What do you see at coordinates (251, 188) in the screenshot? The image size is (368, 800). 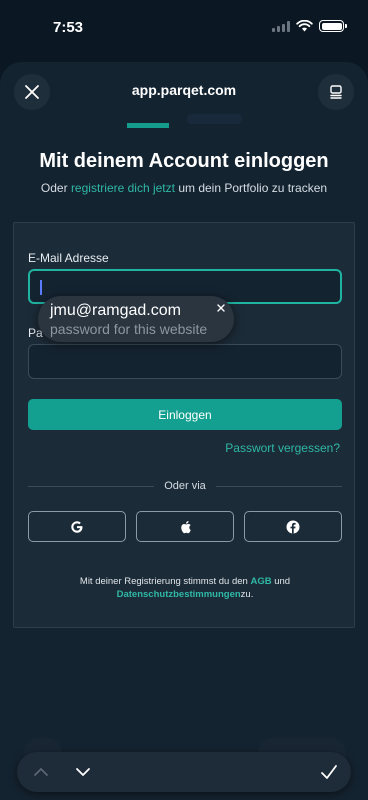 I see `subtitle-suffix: um dein Portfolio zu tracken` at bounding box center [251, 188].